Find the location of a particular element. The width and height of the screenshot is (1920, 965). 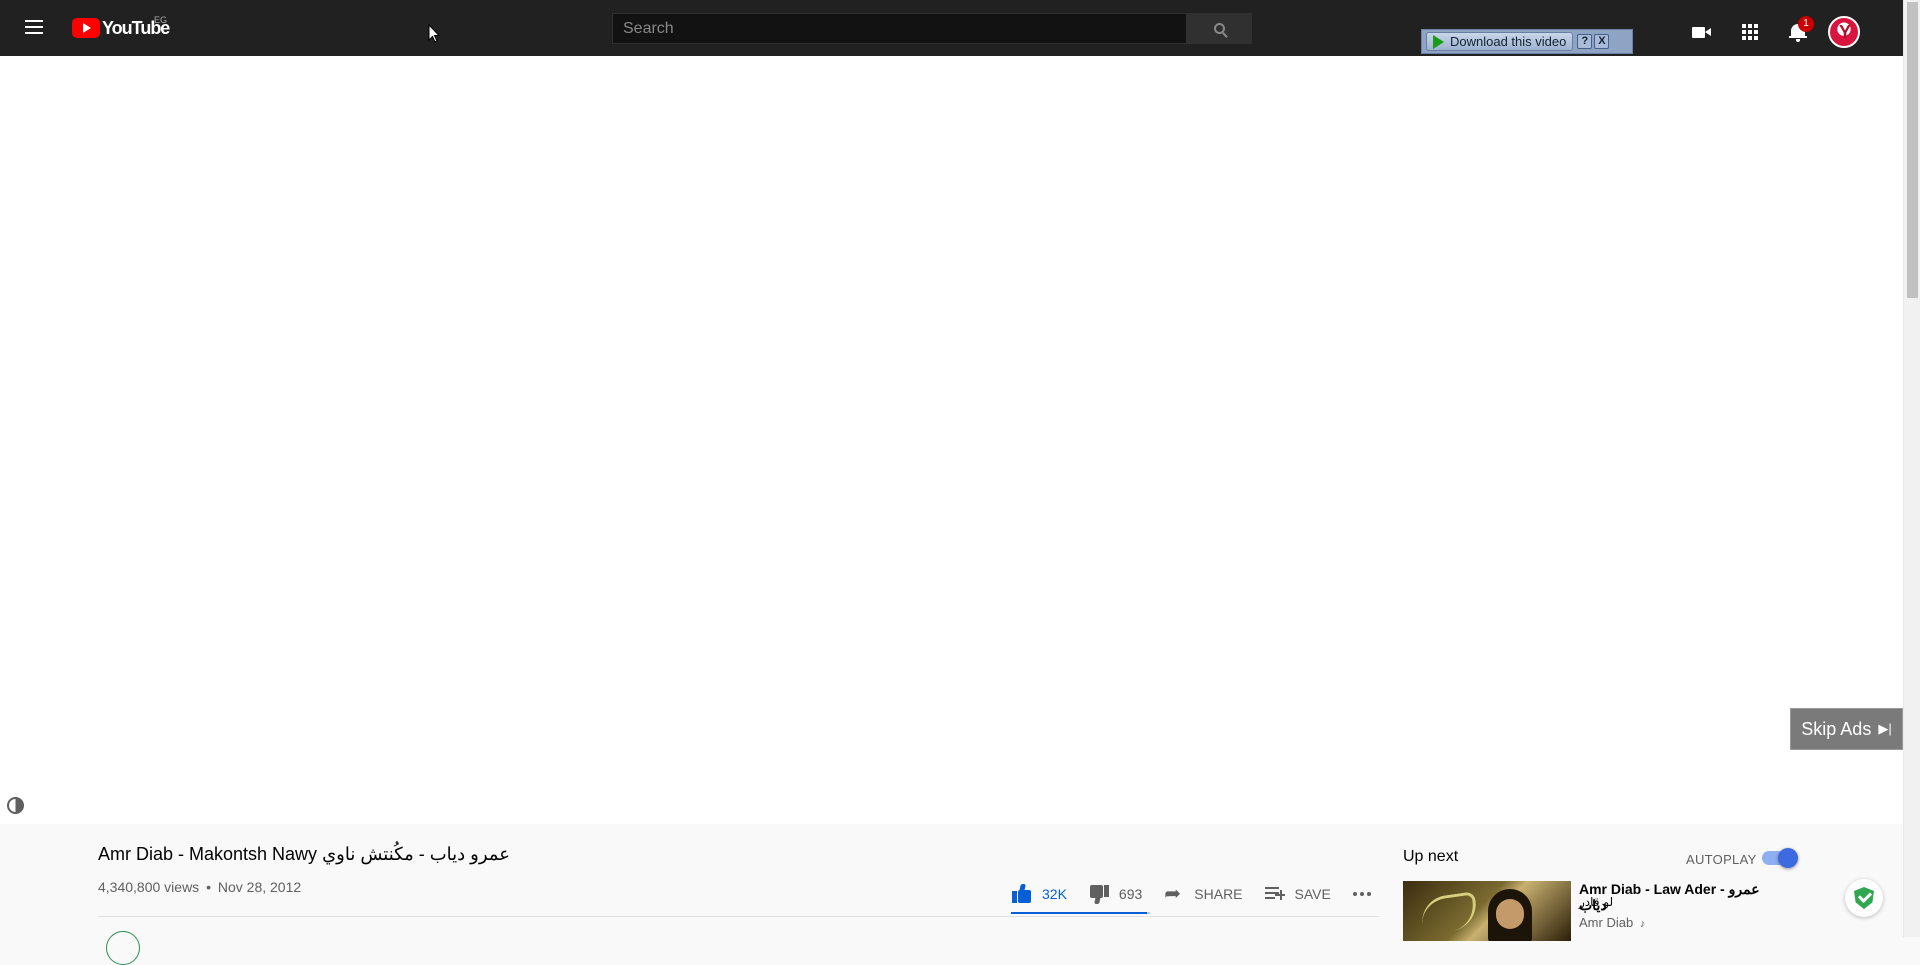

search-button is located at coordinates (1219, 28).